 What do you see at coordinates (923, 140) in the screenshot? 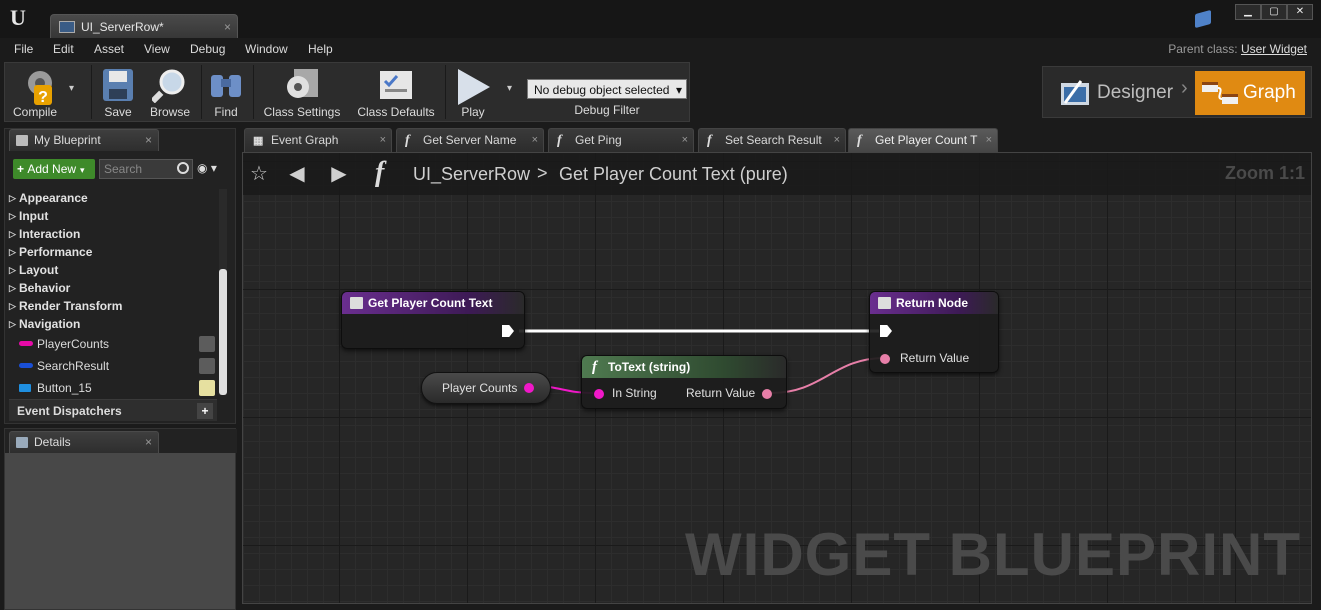
I see `tab-get-player-count-text: f Get Player Count T ×` at bounding box center [923, 140].